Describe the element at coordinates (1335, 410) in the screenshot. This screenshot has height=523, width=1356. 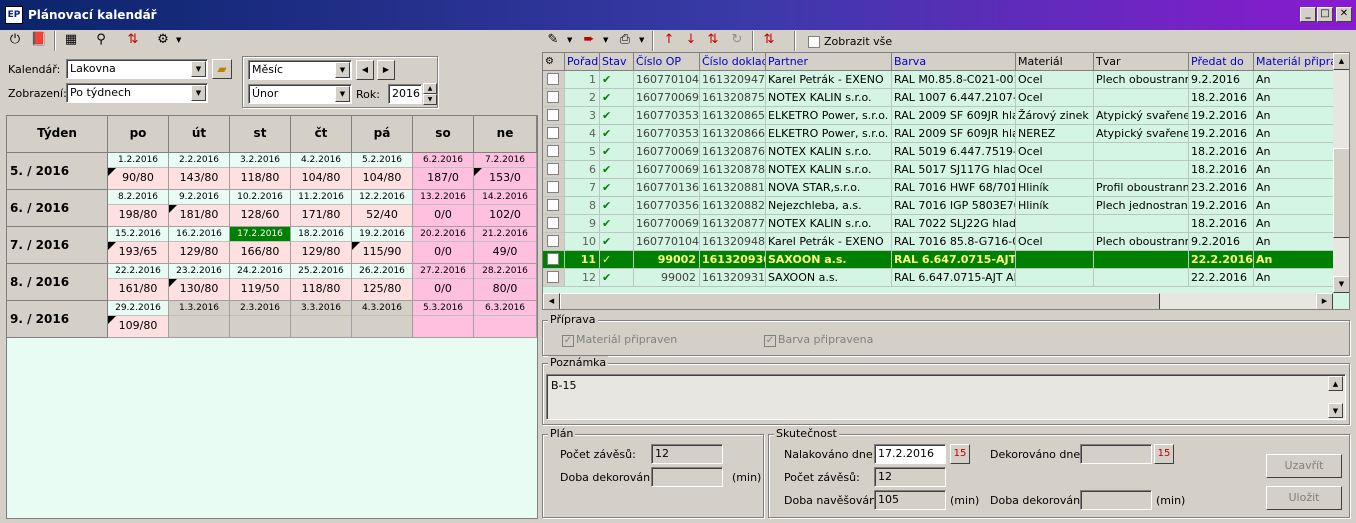
I see `note-scroll-down-button: ▼` at that location.